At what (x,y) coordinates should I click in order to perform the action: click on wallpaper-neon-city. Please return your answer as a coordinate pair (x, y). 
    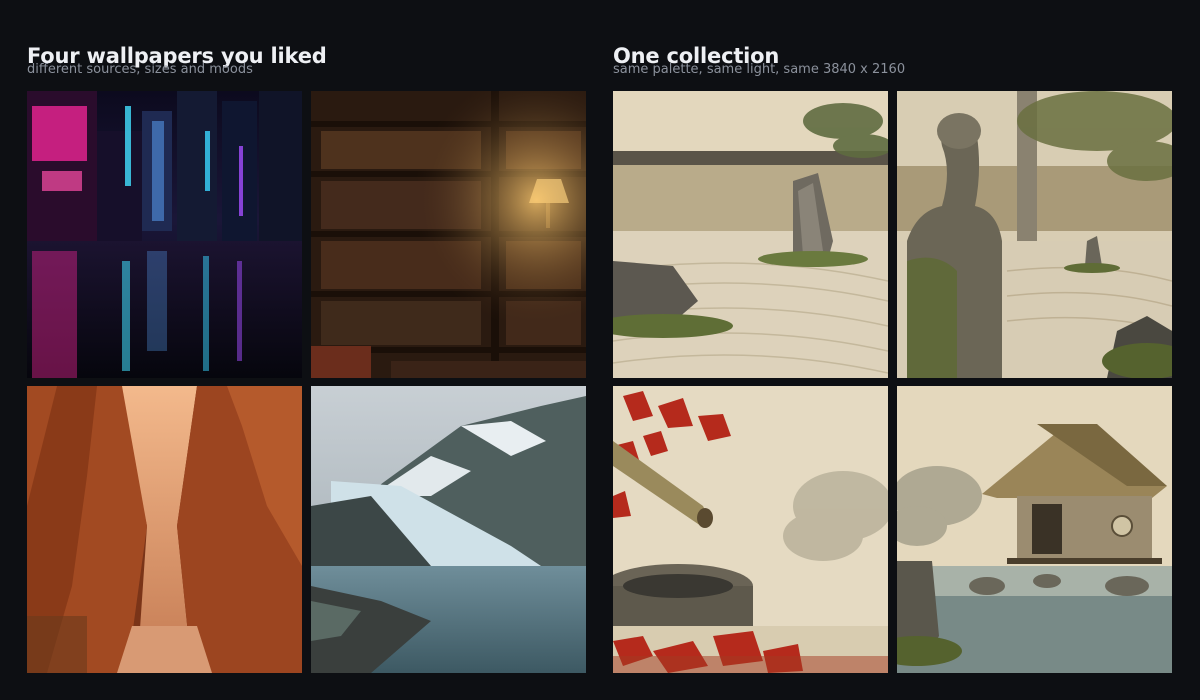
    Looking at the image, I should click on (164, 234).